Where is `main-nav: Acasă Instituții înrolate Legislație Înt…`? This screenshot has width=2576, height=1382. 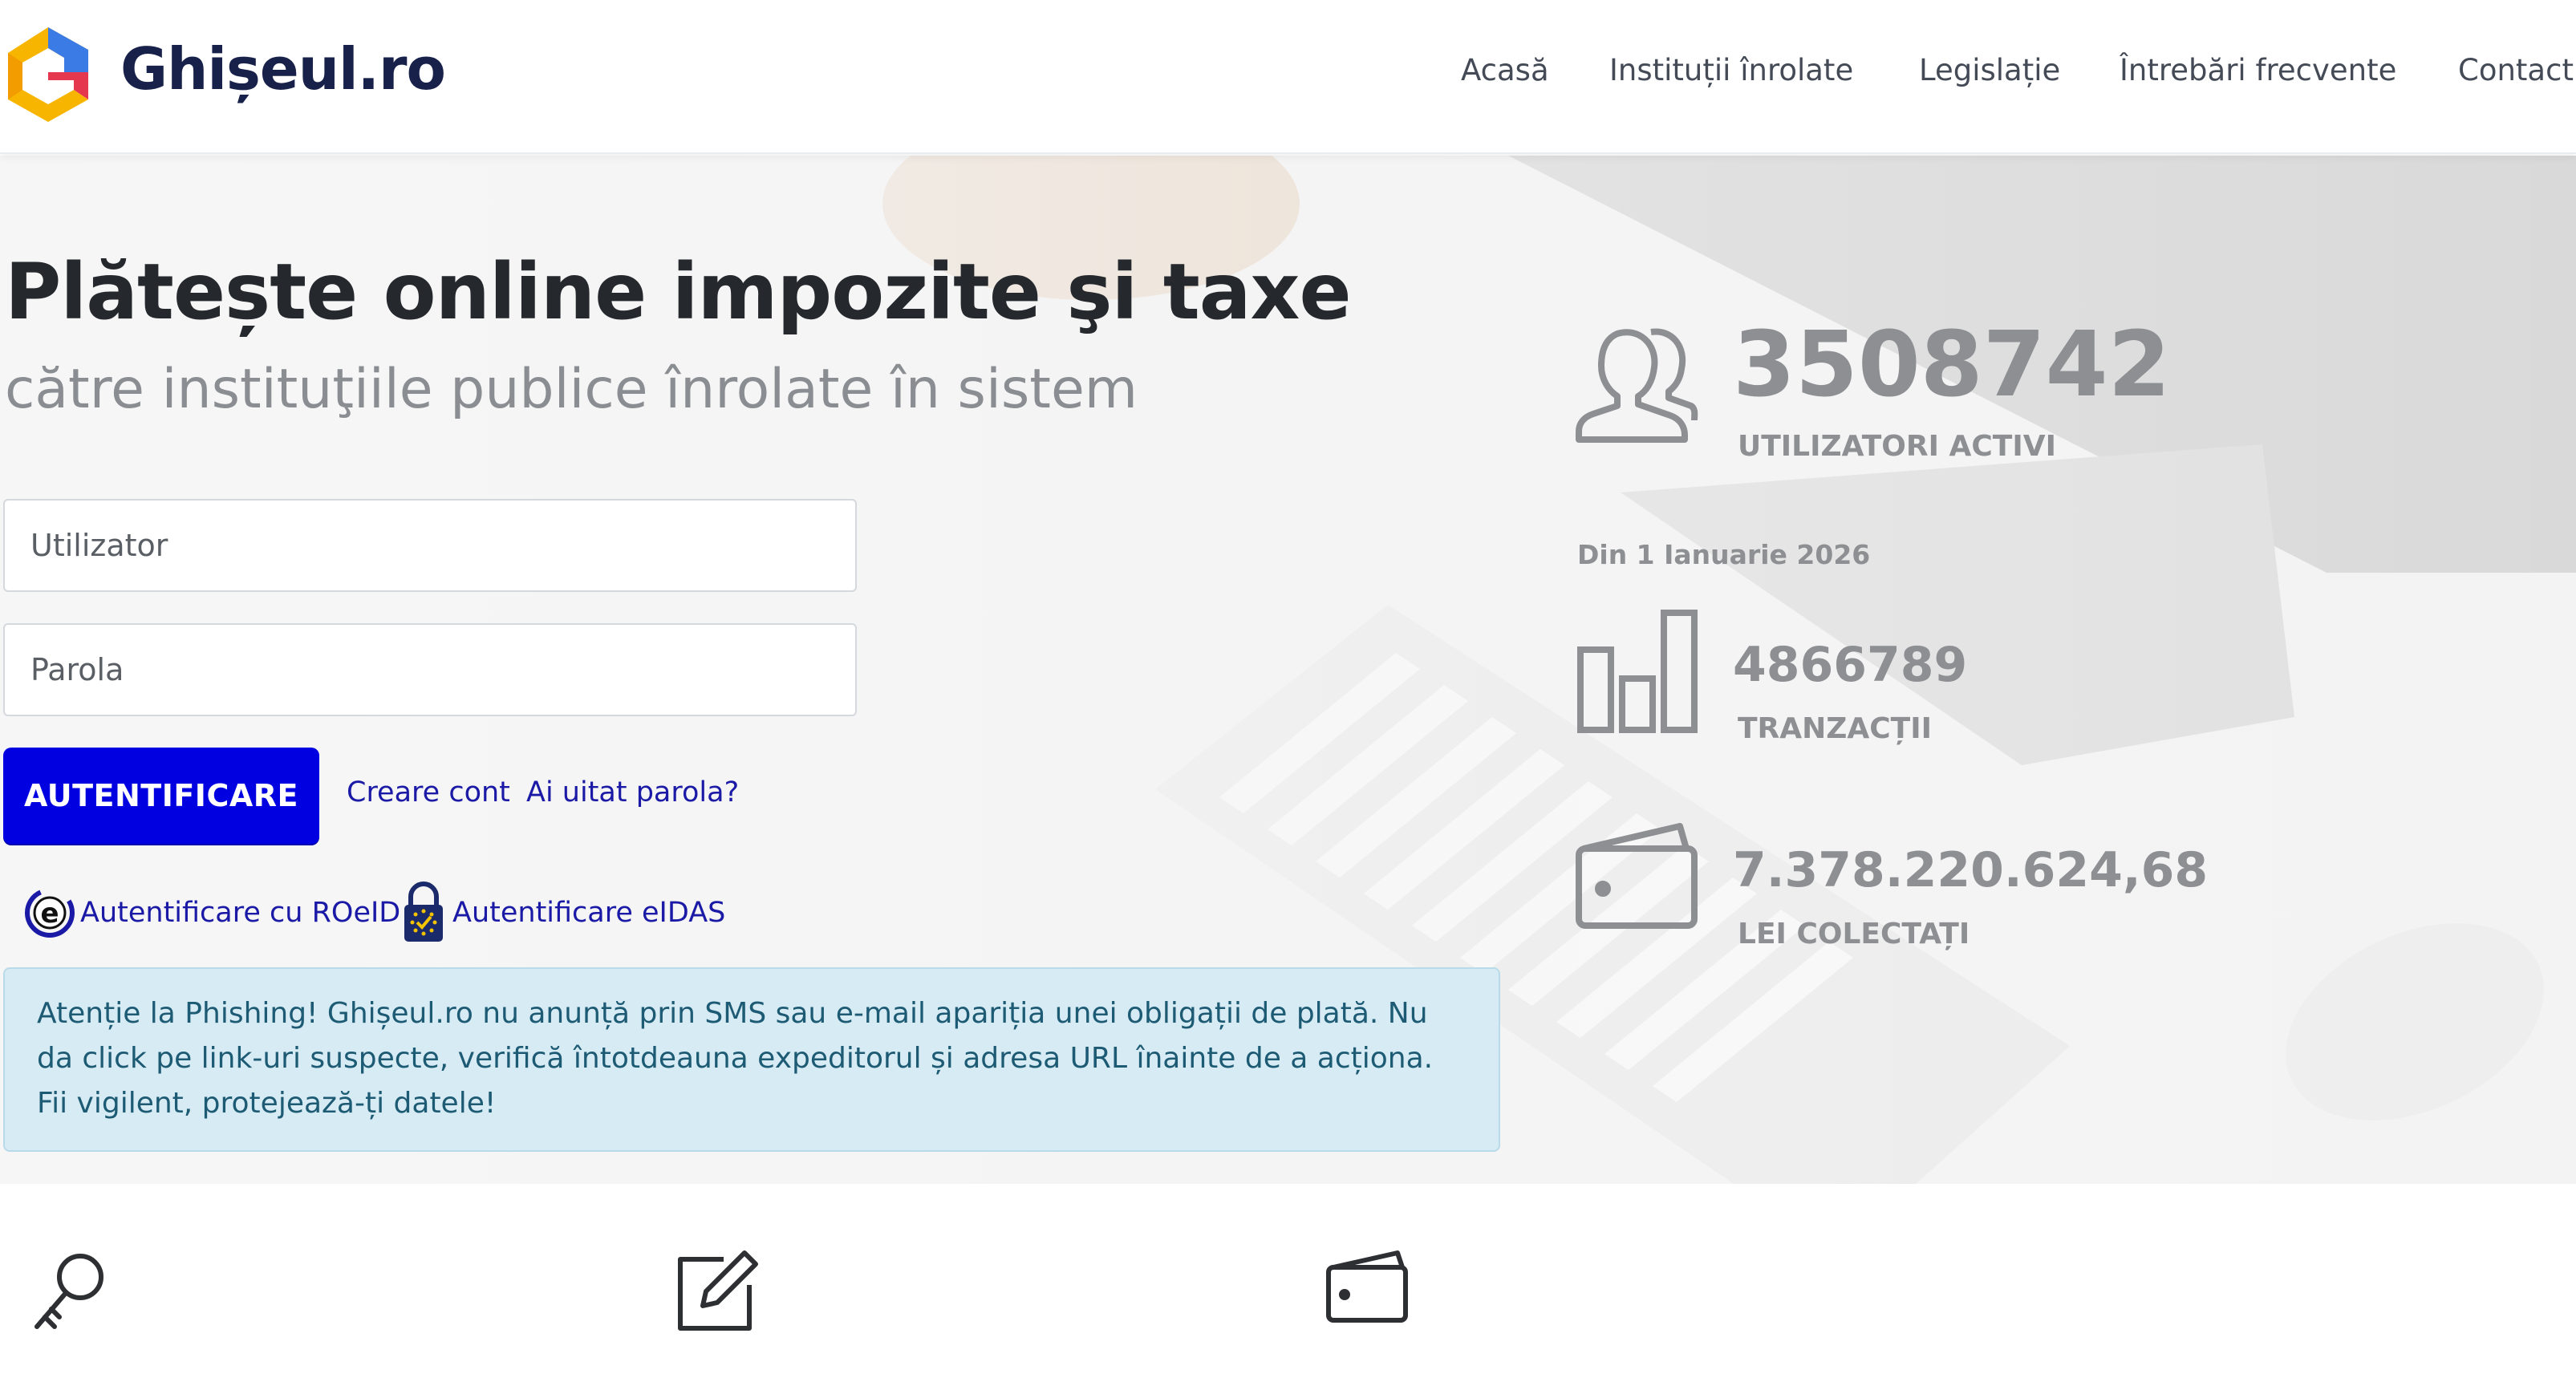
main-nav: Acasă Instituții înrolate Legislație Înt… is located at coordinates (1288, 77).